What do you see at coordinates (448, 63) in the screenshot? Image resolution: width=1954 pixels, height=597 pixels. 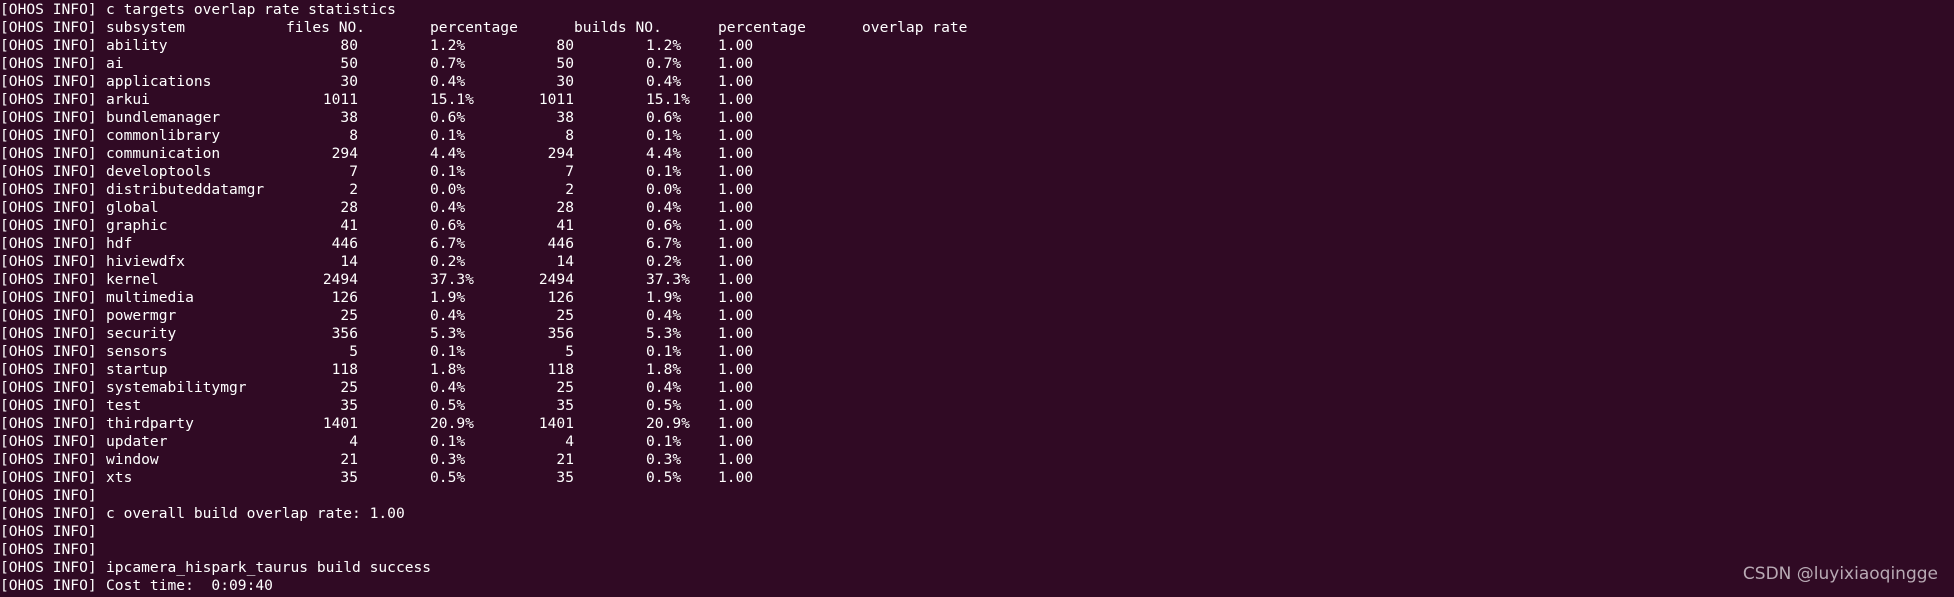 I see `cell-files-percentage: 0.7%` at bounding box center [448, 63].